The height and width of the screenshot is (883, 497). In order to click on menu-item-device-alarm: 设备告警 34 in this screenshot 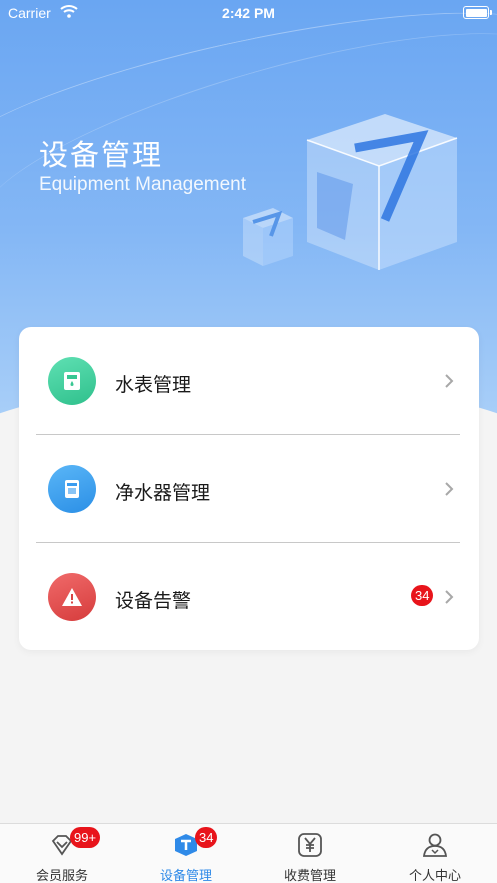, I will do `click(249, 597)`.